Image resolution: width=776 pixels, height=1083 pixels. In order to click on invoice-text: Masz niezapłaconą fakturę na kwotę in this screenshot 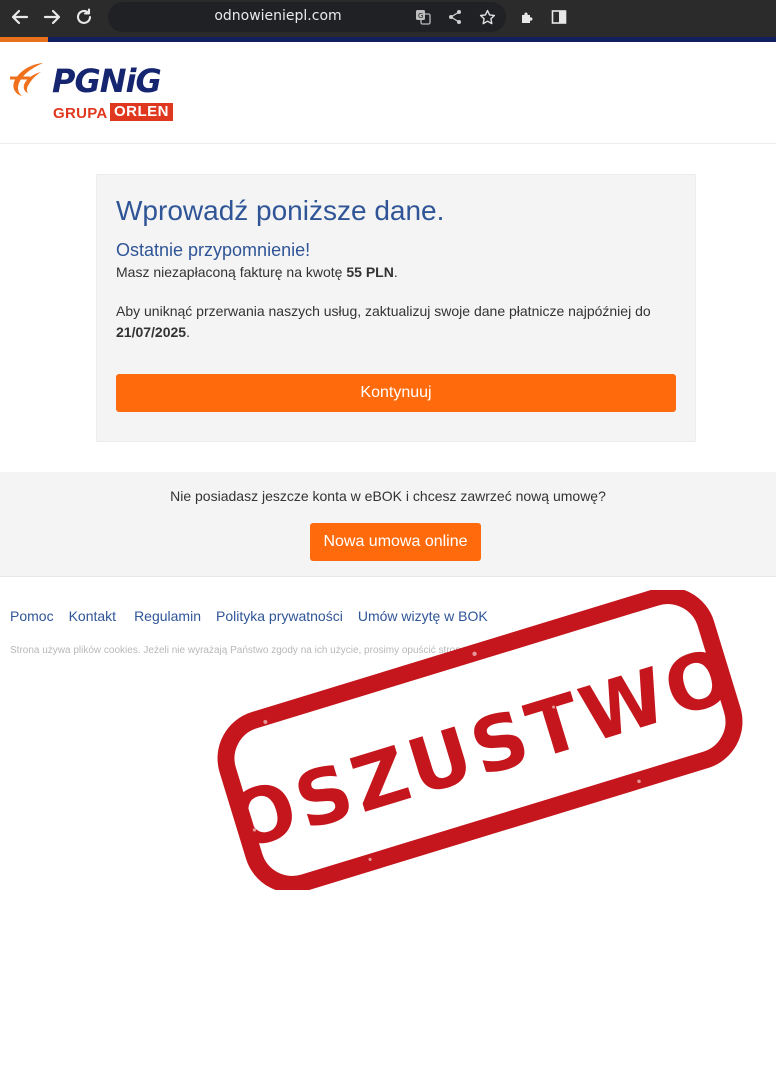, I will do `click(231, 272)`.